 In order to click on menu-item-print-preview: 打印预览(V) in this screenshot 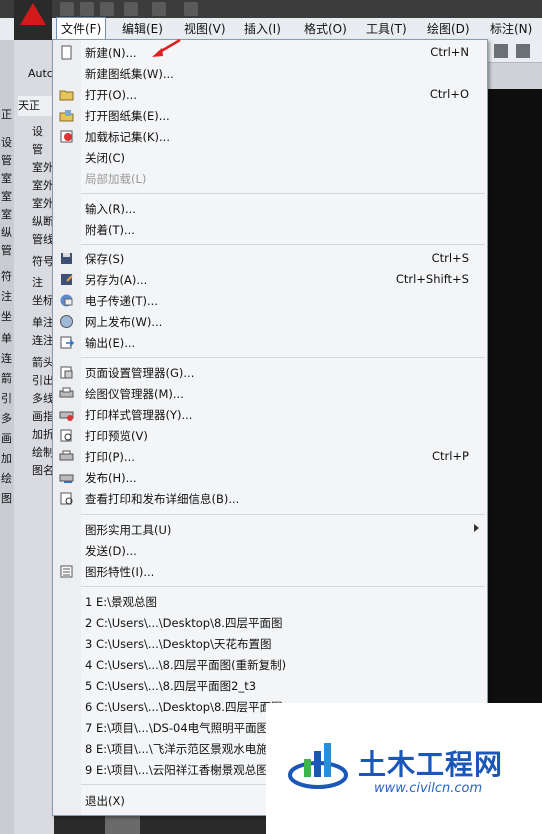, I will do `click(270, 435)`.